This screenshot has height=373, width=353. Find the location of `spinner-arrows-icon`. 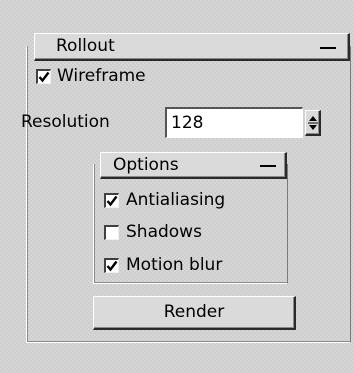

spinner-arrows-icon is located at coordinates (313, 123).